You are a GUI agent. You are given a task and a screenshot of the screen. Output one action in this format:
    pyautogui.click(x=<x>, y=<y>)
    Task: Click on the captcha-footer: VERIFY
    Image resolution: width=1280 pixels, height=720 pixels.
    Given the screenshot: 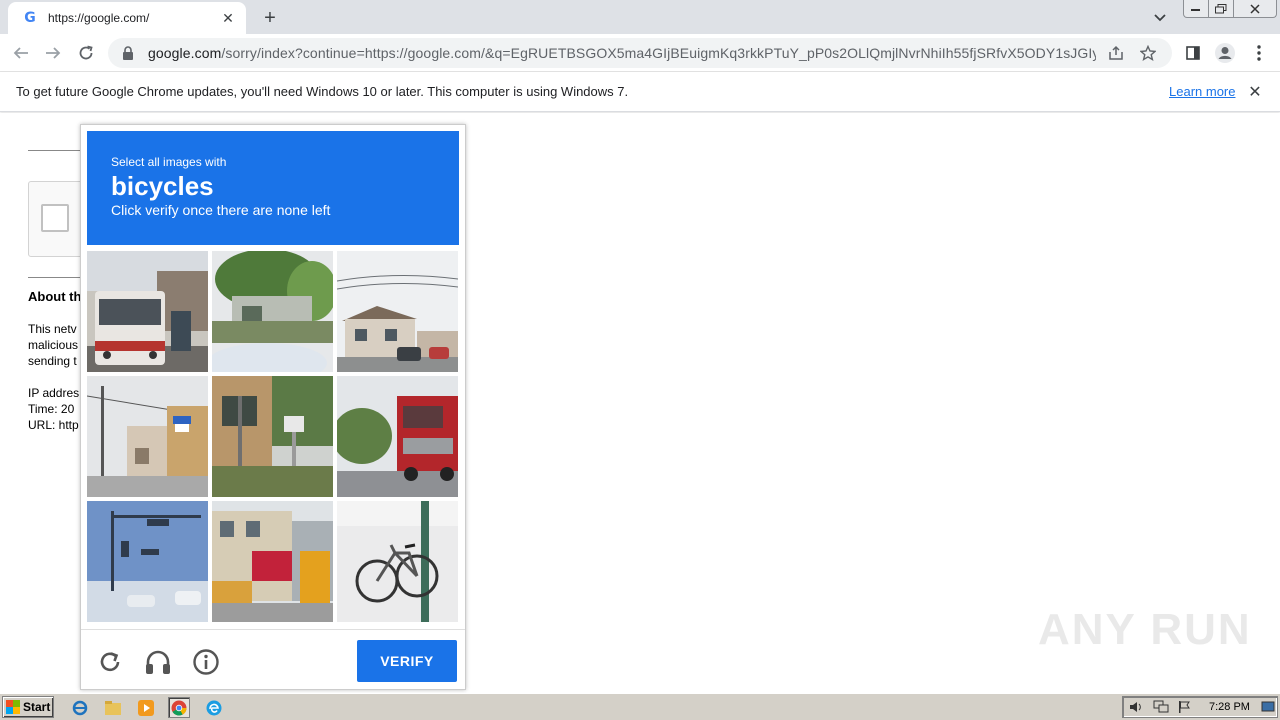 What is the action you would take?
    pyautogui.click(x=273, y=659)
    